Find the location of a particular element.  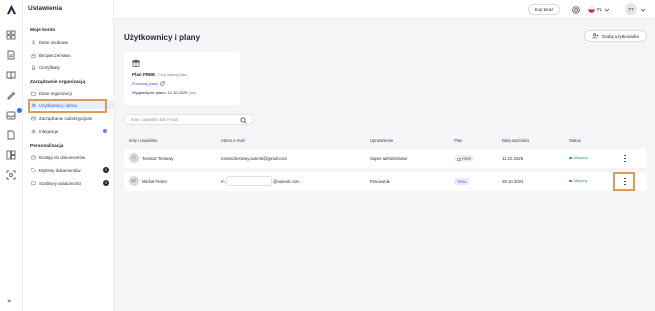

add-user-icon is located at coordinates (595, 36).